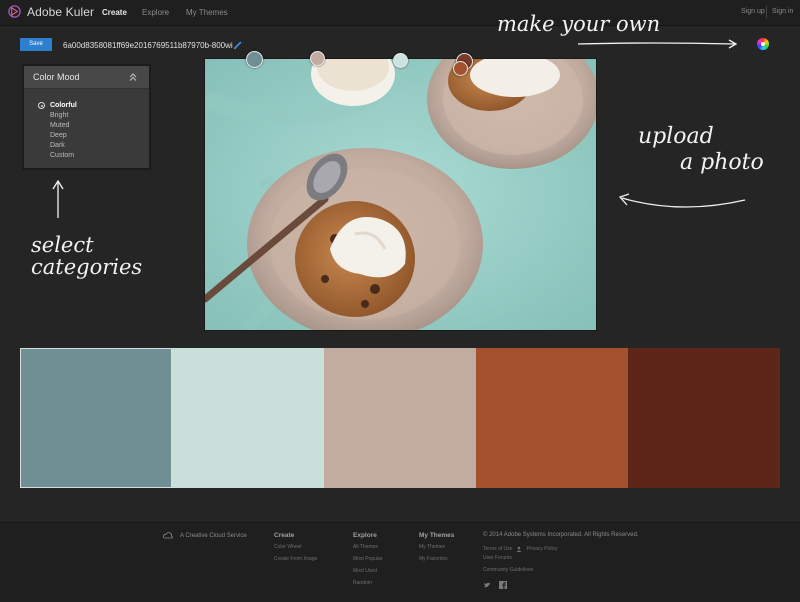 This screenshot has height=602, width=800. I want to click on annotation-upload-line1: upload, so click(676, 136).